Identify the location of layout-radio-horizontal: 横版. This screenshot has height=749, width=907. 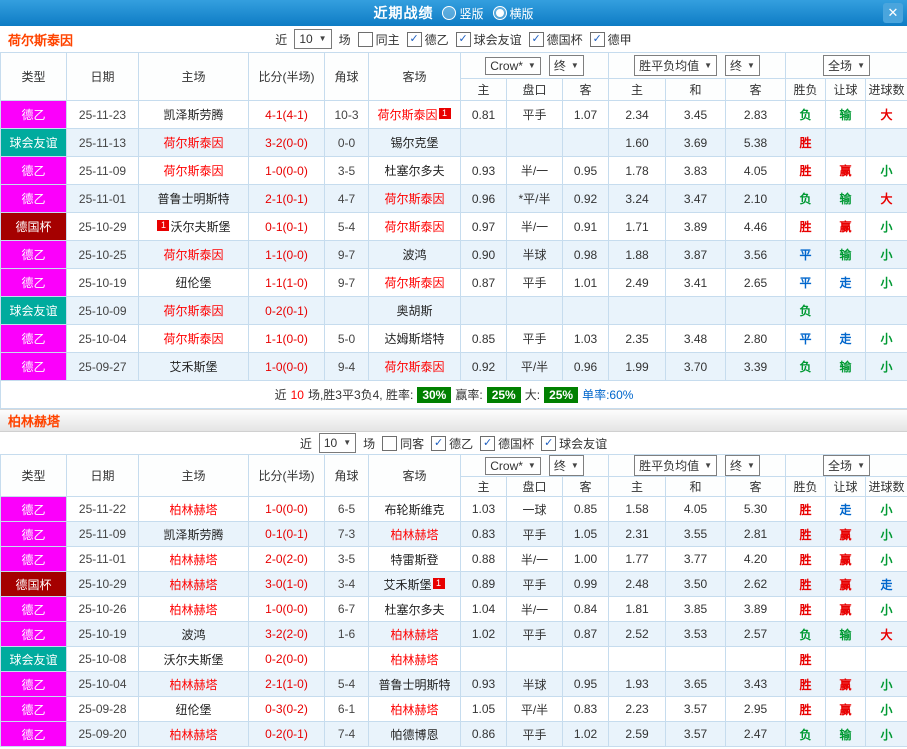
(513, 13).